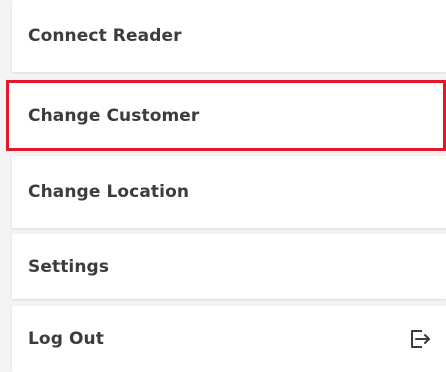 Image resolution: width=446 pixels, height=372 pixels. Describe the element at coordinates (109, 192) in the screenshot. I see `menu-item-label: Change Location` at that location.